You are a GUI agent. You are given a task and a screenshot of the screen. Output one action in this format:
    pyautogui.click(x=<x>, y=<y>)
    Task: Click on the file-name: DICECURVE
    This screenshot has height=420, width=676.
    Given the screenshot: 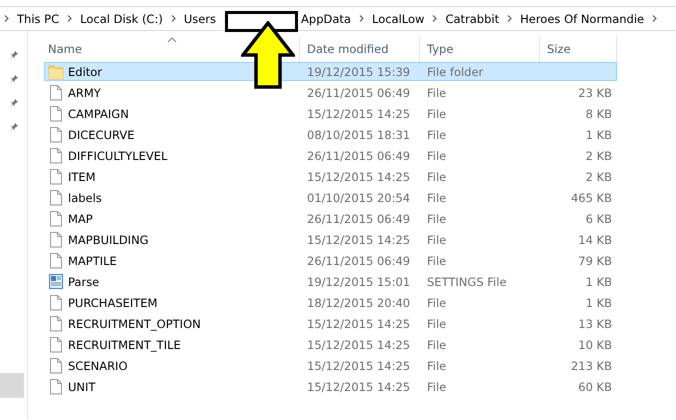 What is the action you would take?
    pyautogui.click(x=101, y=135)
    